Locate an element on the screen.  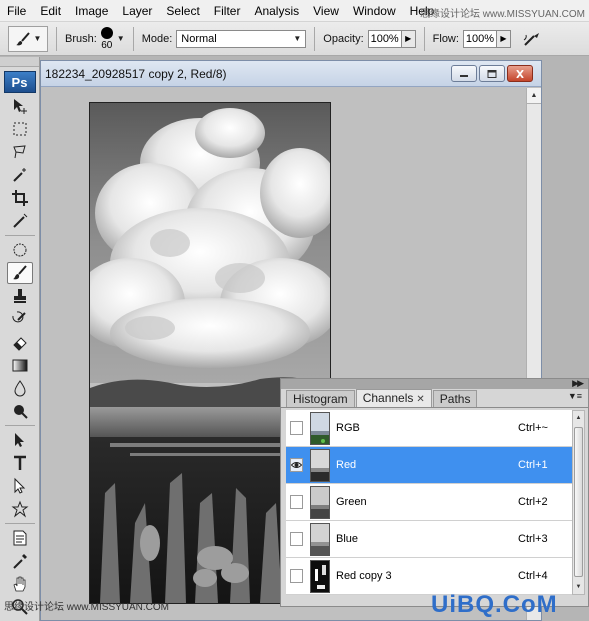
watermark-top: 思缘设计论坛 www.MISSYUAN.COM is located at coordinates (502, 14).